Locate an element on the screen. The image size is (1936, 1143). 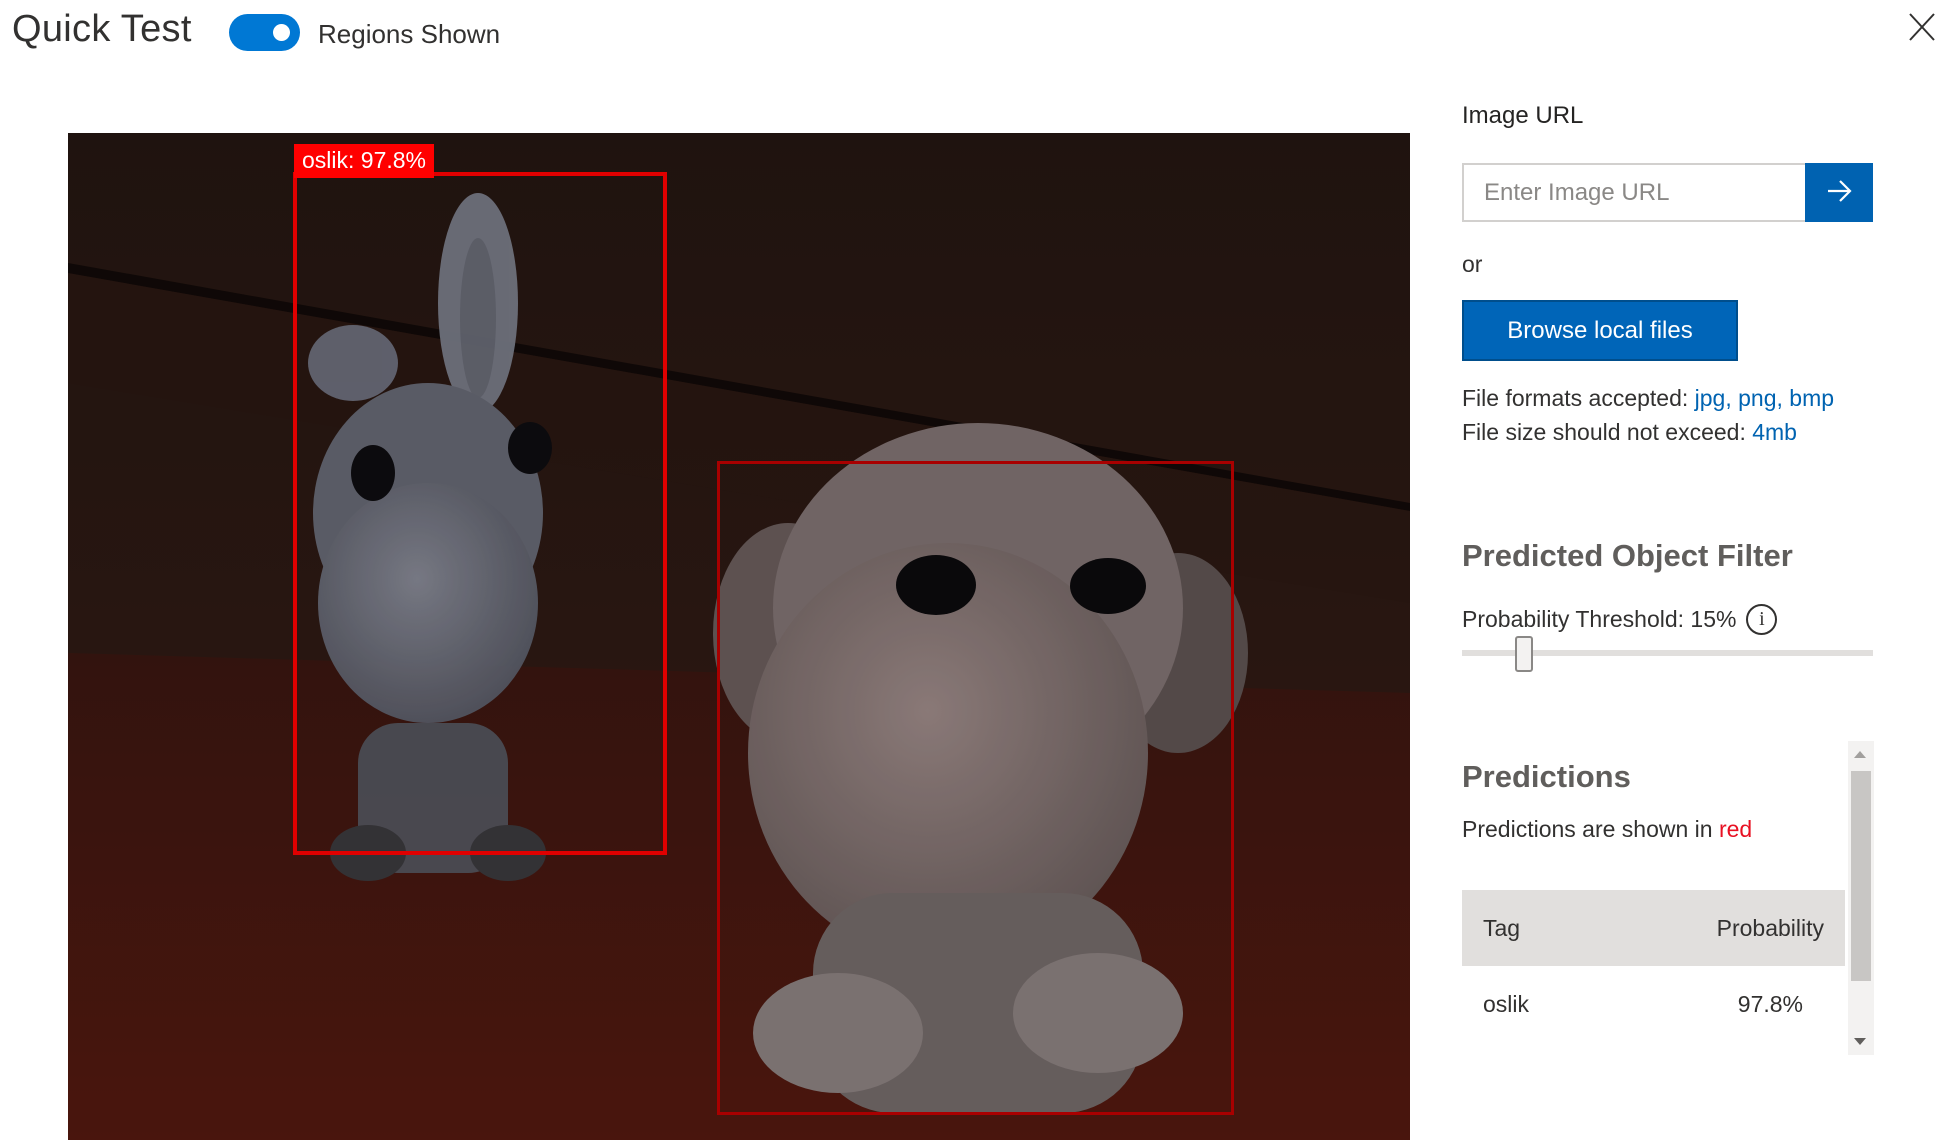
predictions-subtitle: Predictions are shown in red is located at coordinates (1607, 829).